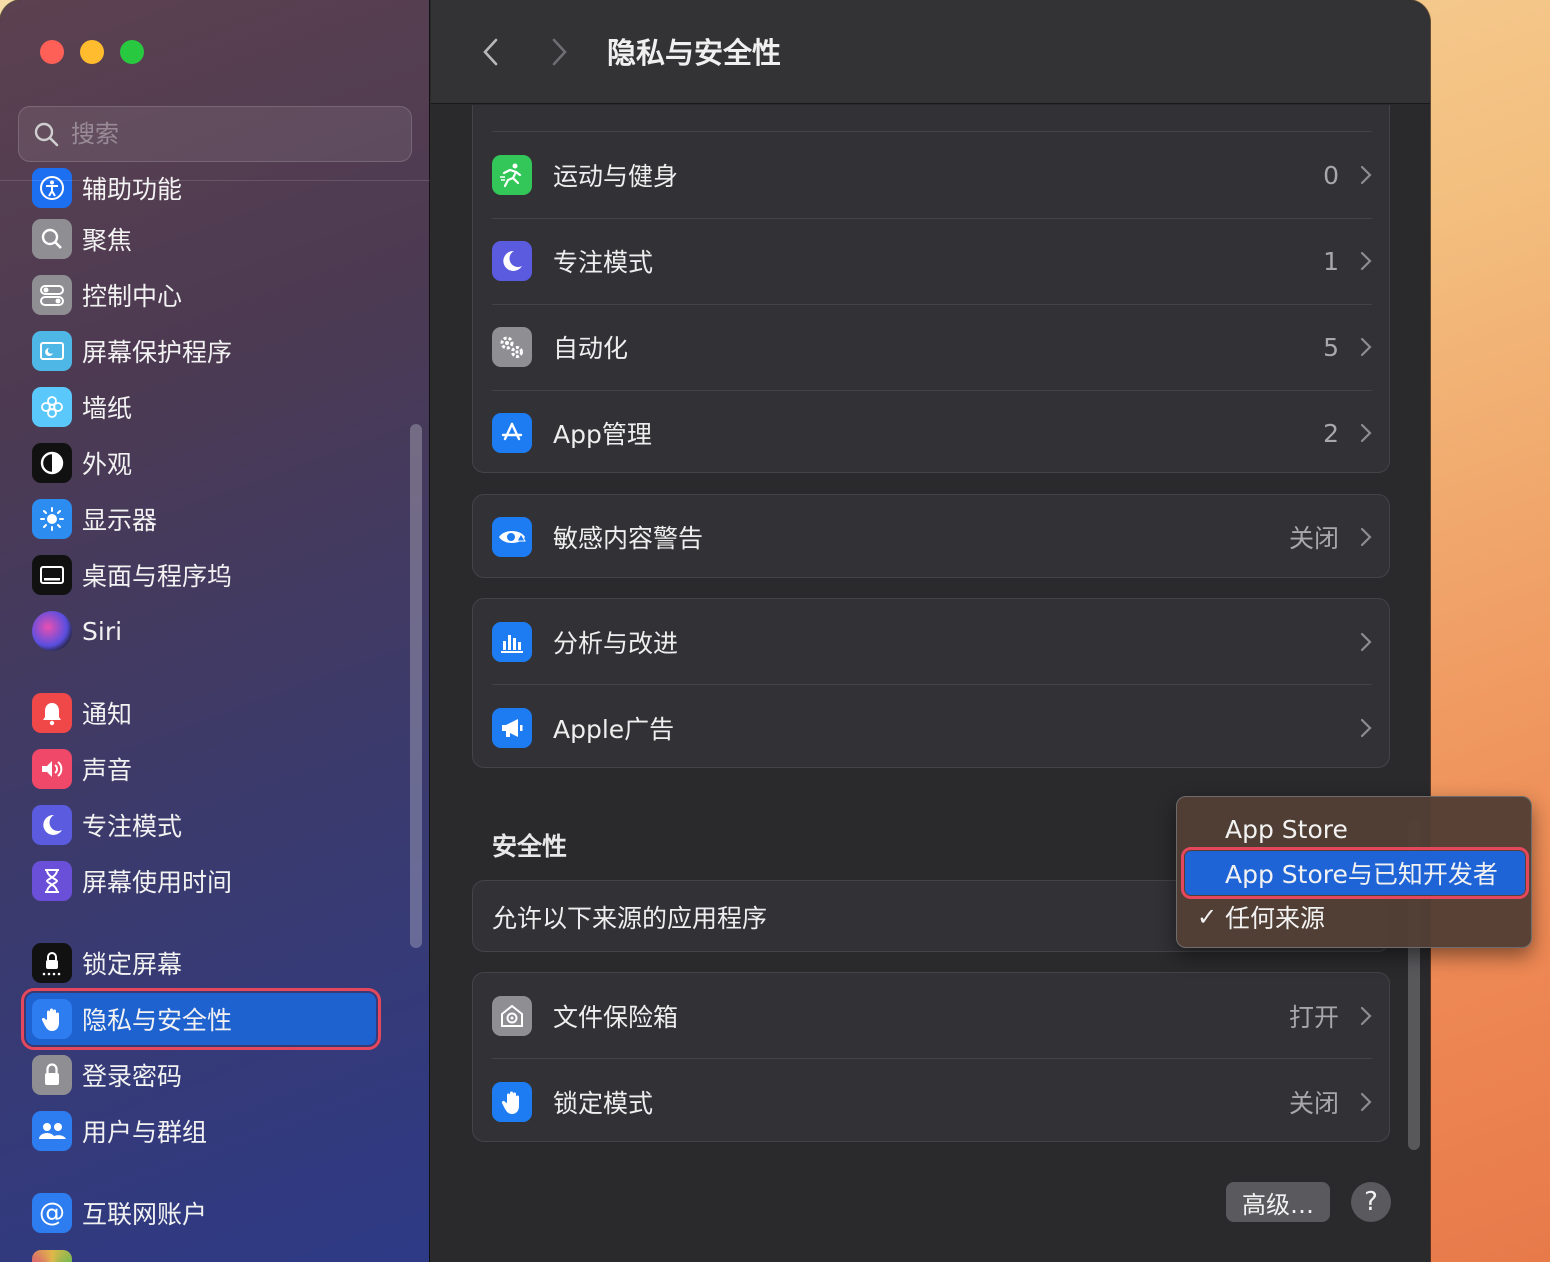 The image size is (1550, 1262). I want to click on help-button: ?, so click(1371, 1202).